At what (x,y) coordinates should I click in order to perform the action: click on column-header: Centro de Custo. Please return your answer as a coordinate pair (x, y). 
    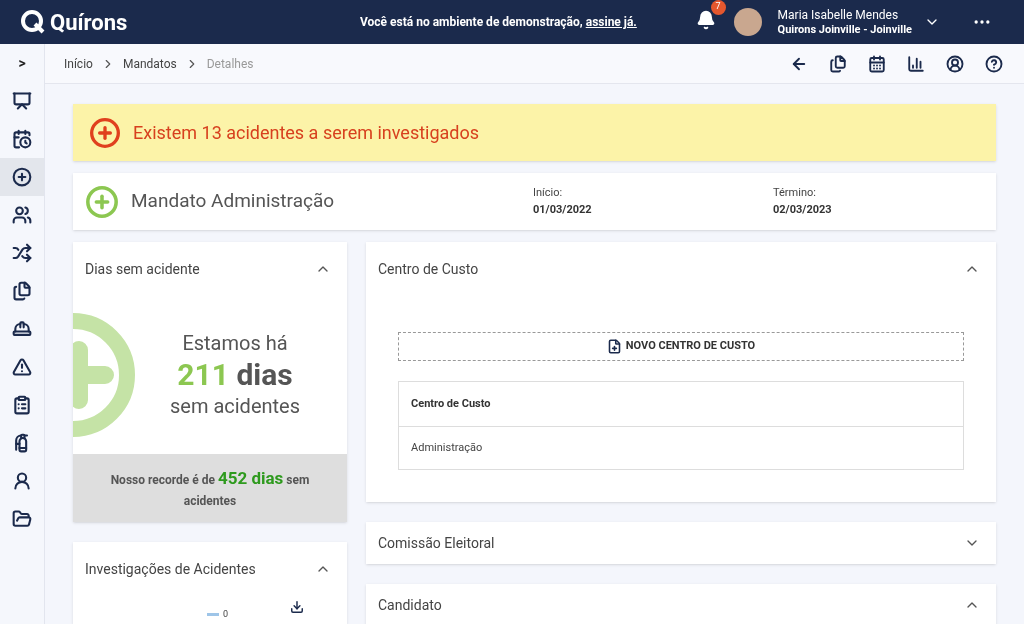
    Looking at the image, I should click on (681, 404).